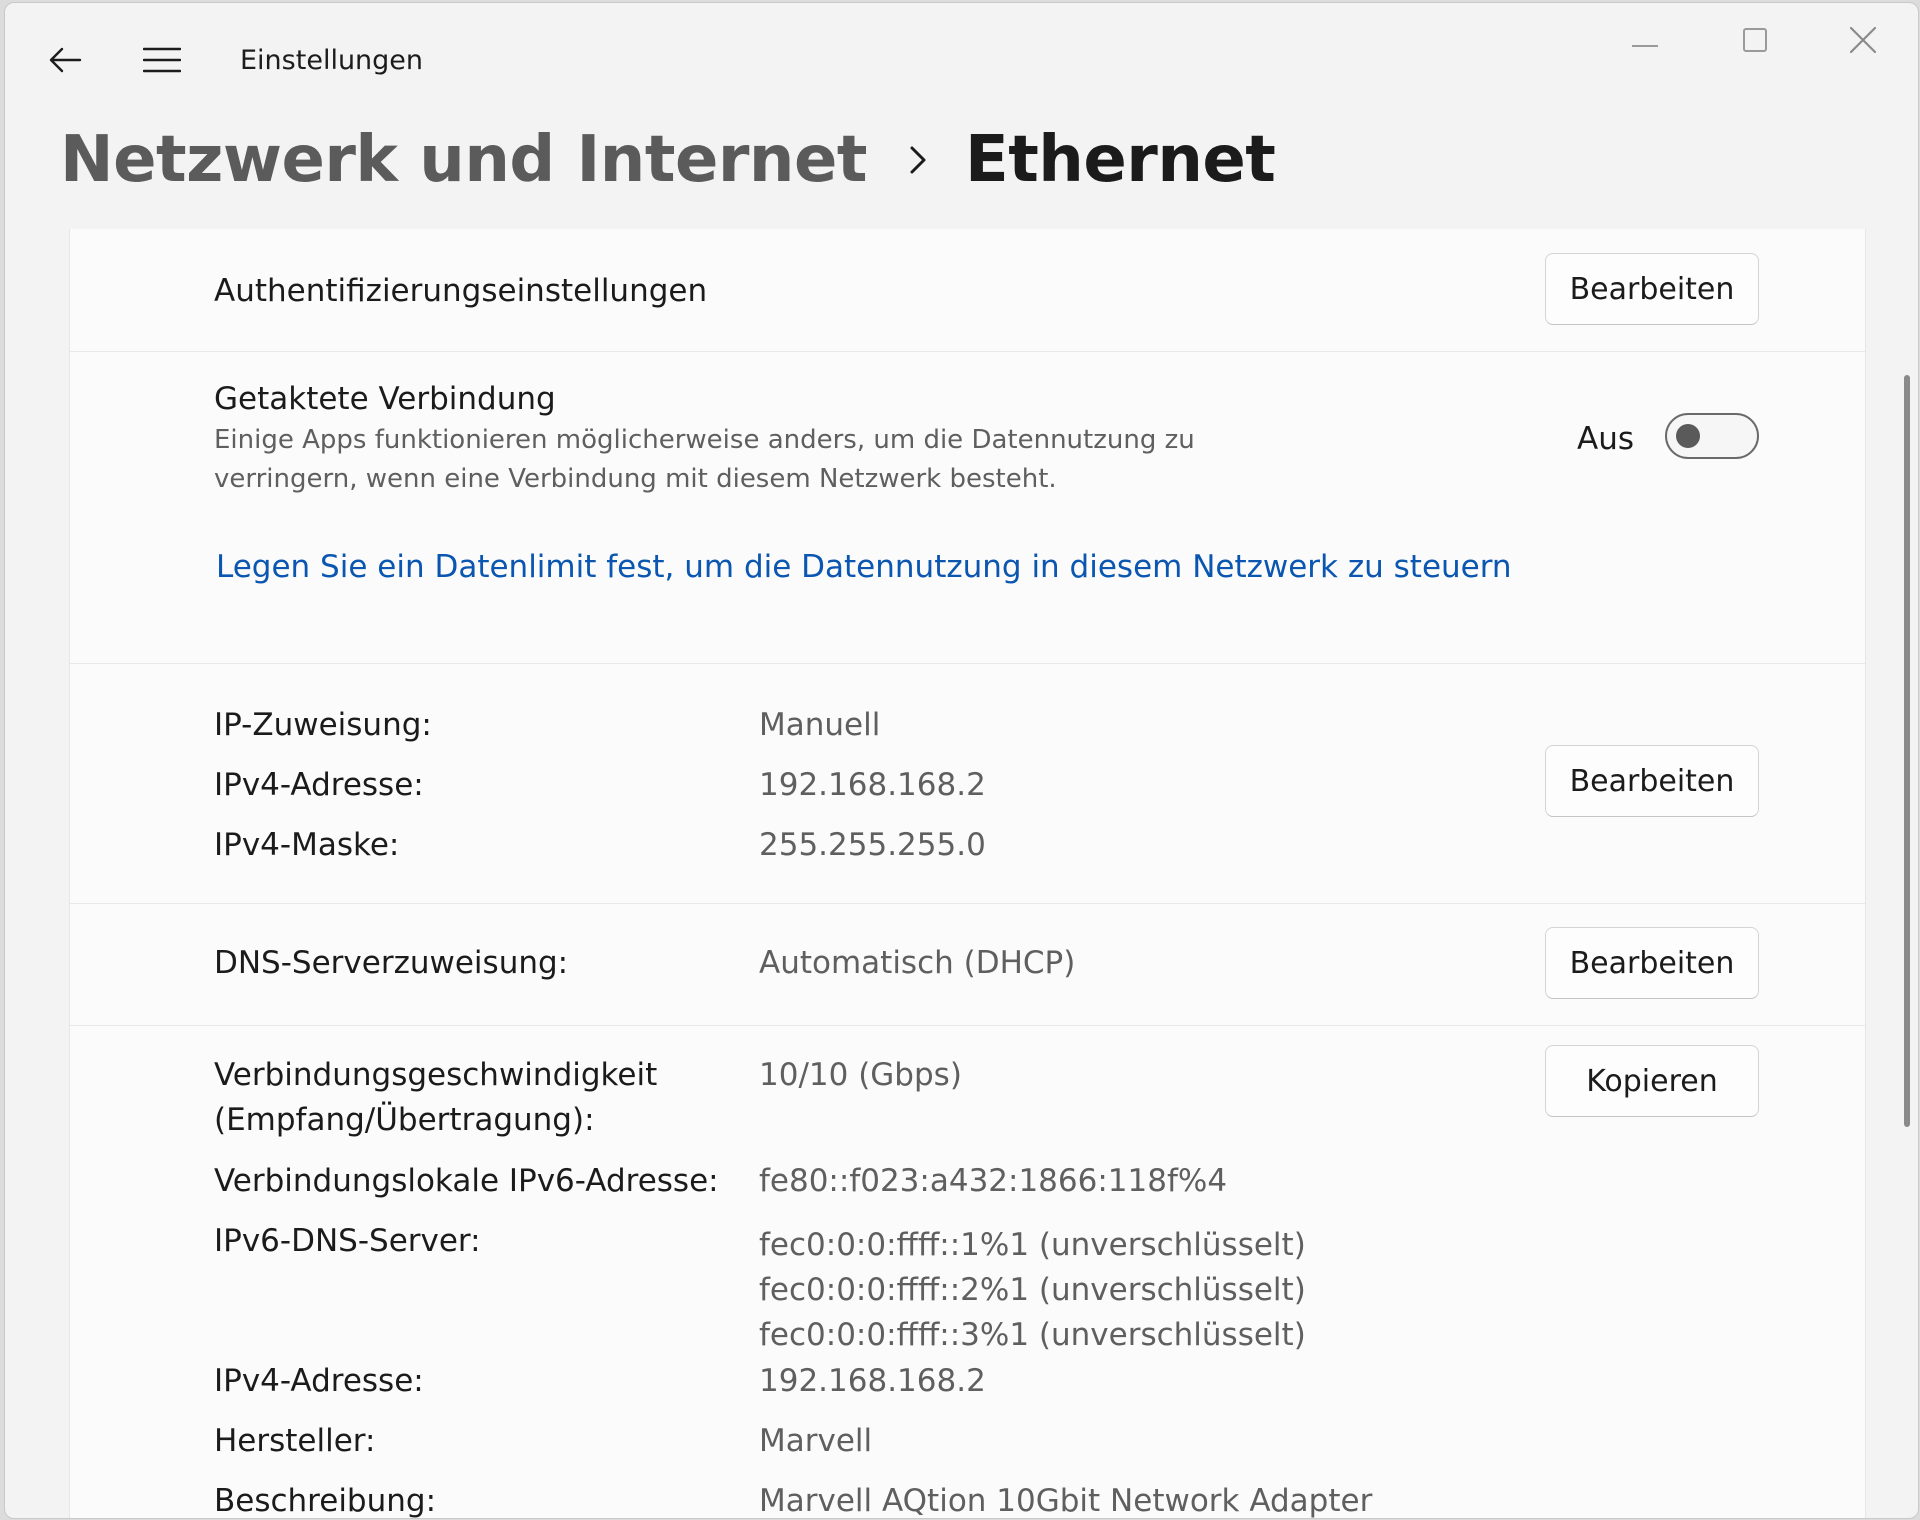 This screenshot has width=1920, height=1520. Describe the element at coordinates (463, 160) in the screenshot. I see `breadcrumb-parent: Netzwerk und Internet` at that location.